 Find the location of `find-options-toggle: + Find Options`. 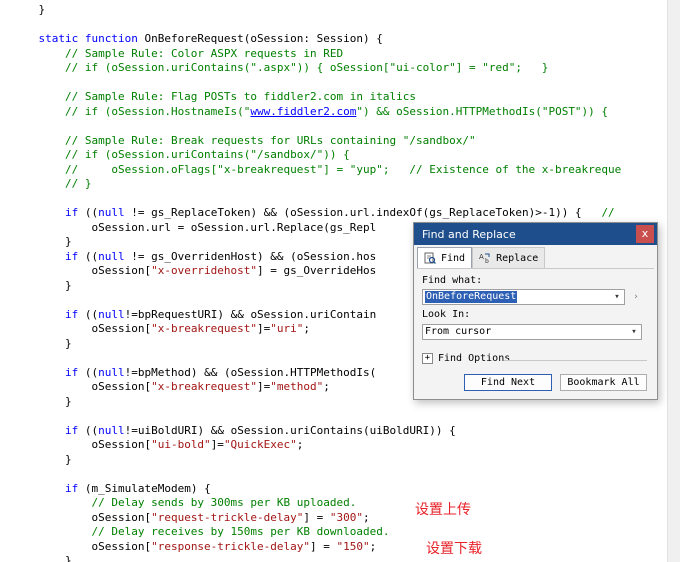

find-options-toggle: + Find Options is located at coordinates (466, 358).